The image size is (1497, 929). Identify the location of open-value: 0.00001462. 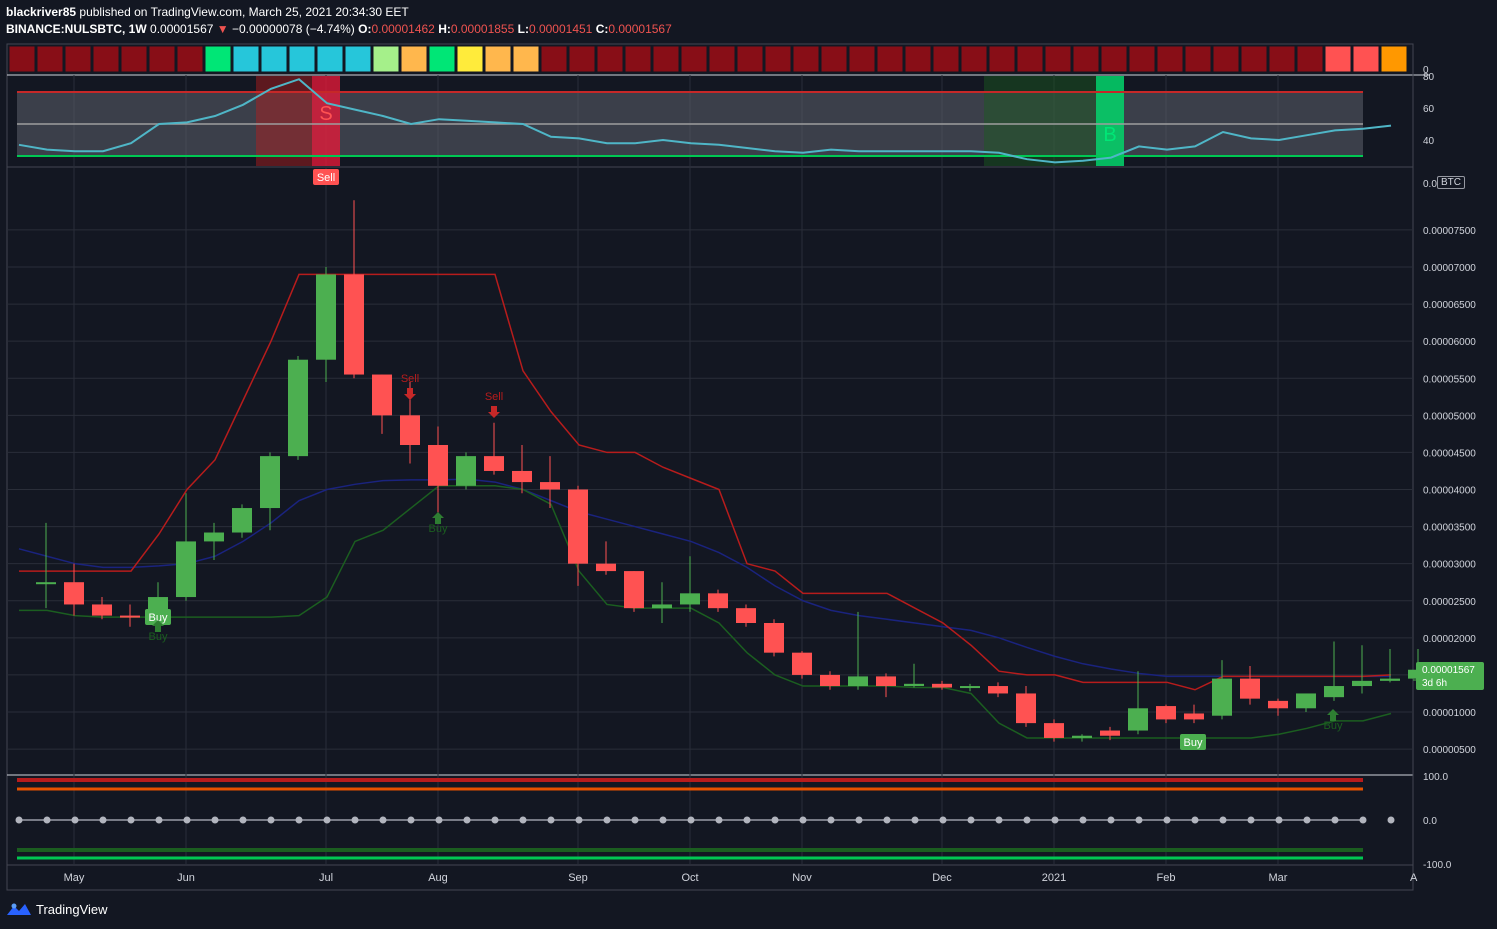
(403, 29).